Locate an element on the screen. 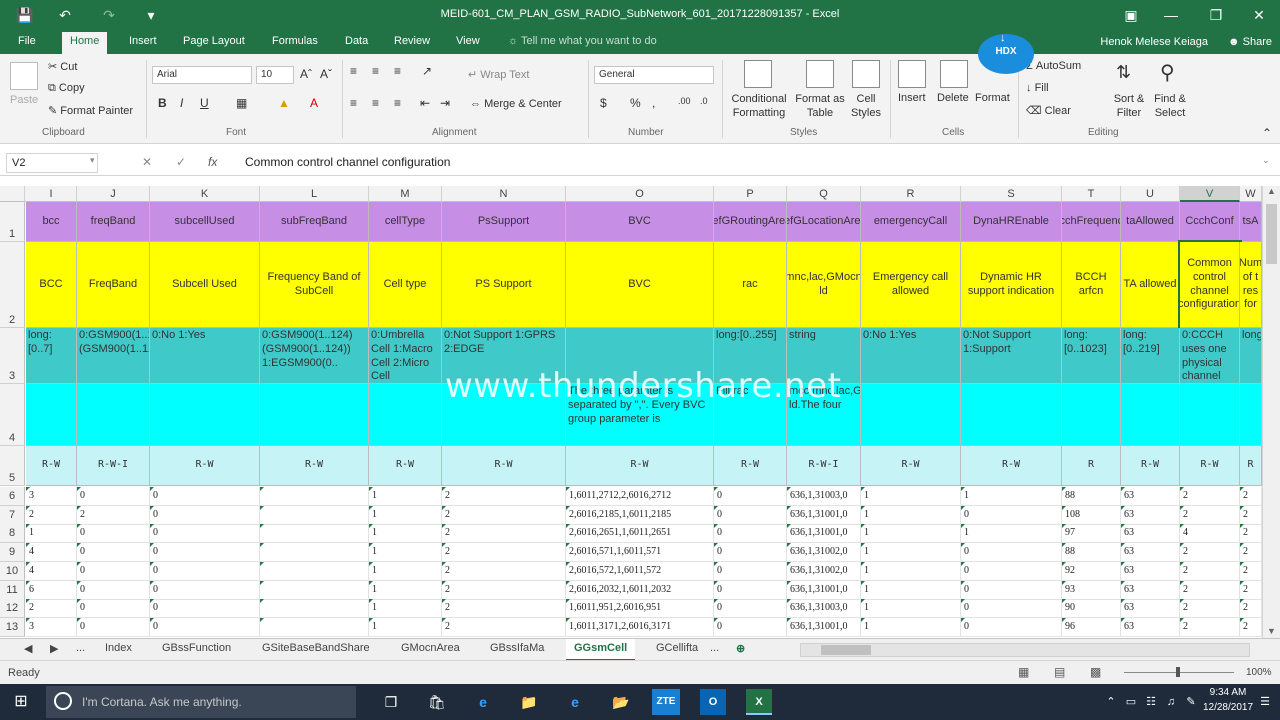 The width and height of the screenshot is (1280, 720). header-cell-i3: long:[0..7] is located at coordinates (51, 356).